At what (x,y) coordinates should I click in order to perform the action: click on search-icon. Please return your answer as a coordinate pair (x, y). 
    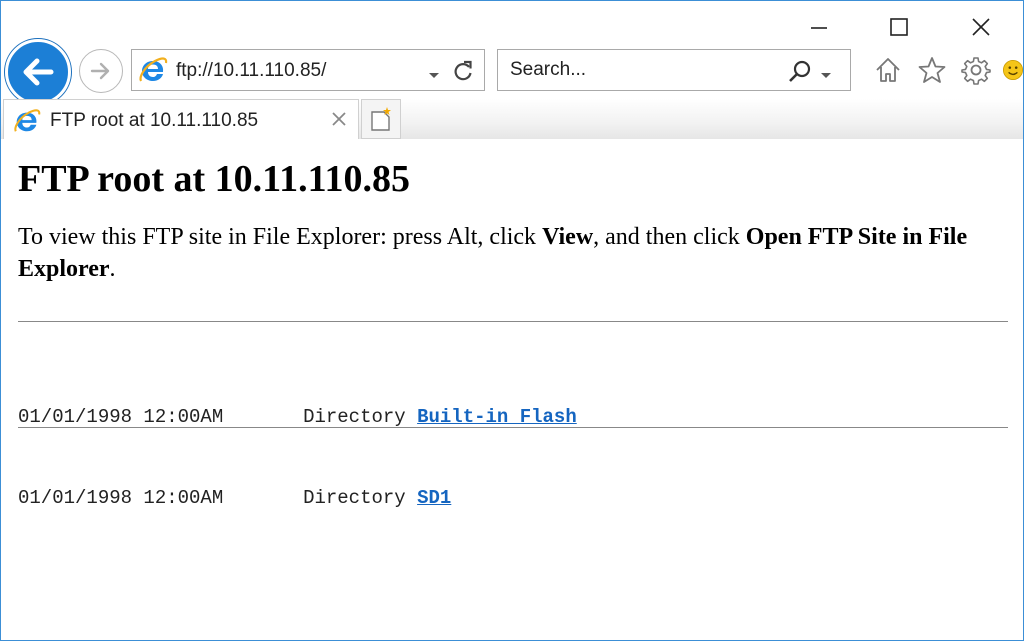
    Looking at the image, I should click on (800, 71).